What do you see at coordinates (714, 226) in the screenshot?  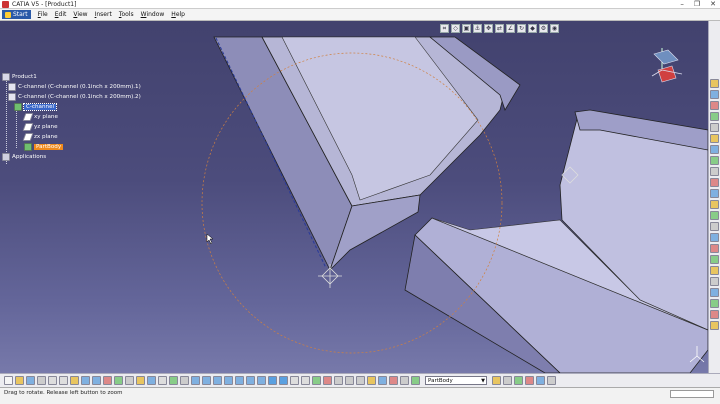 I see `thick-surface-icon` at bounding box center [714, 226].